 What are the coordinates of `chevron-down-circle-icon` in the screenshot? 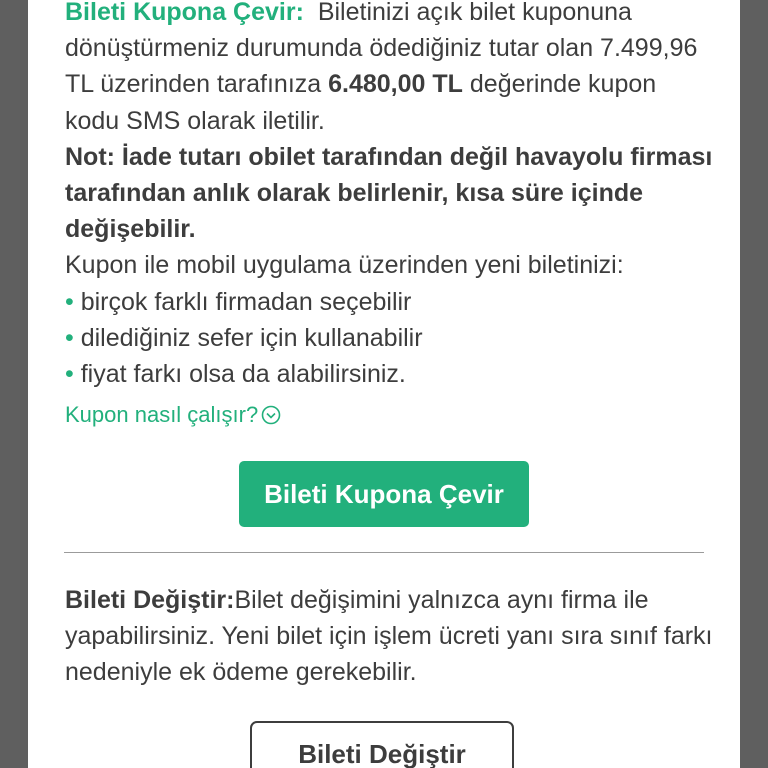 It's located at (271, 415).